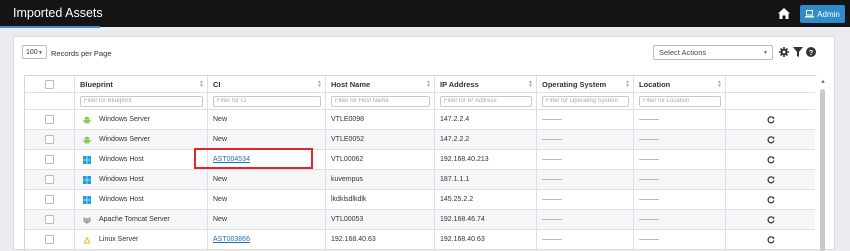 The width and height of the screenshot is (850, 251). Describe the element at coordinates (784, 13) in the screenshot. I see `home-icon` at that location.